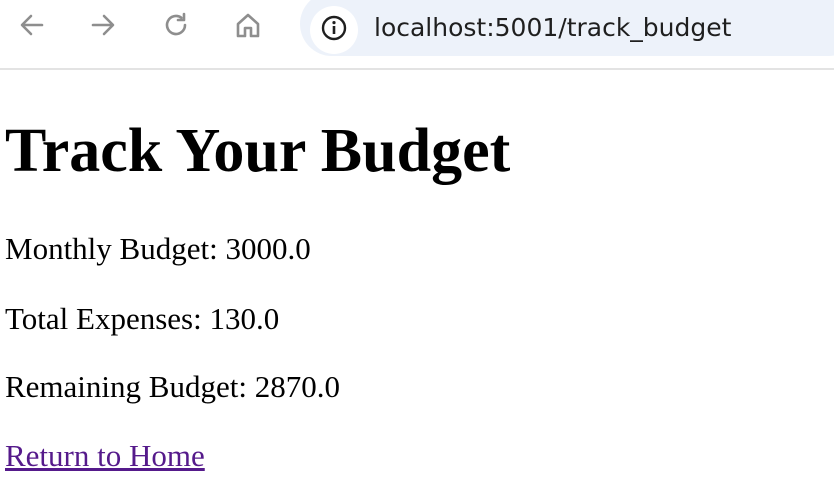 This screenshot has height=504, width=834. Describe the element at coordinates (552, 28) in the screenshot. I see `url-text: localhost:5001/track_budget` at that location.